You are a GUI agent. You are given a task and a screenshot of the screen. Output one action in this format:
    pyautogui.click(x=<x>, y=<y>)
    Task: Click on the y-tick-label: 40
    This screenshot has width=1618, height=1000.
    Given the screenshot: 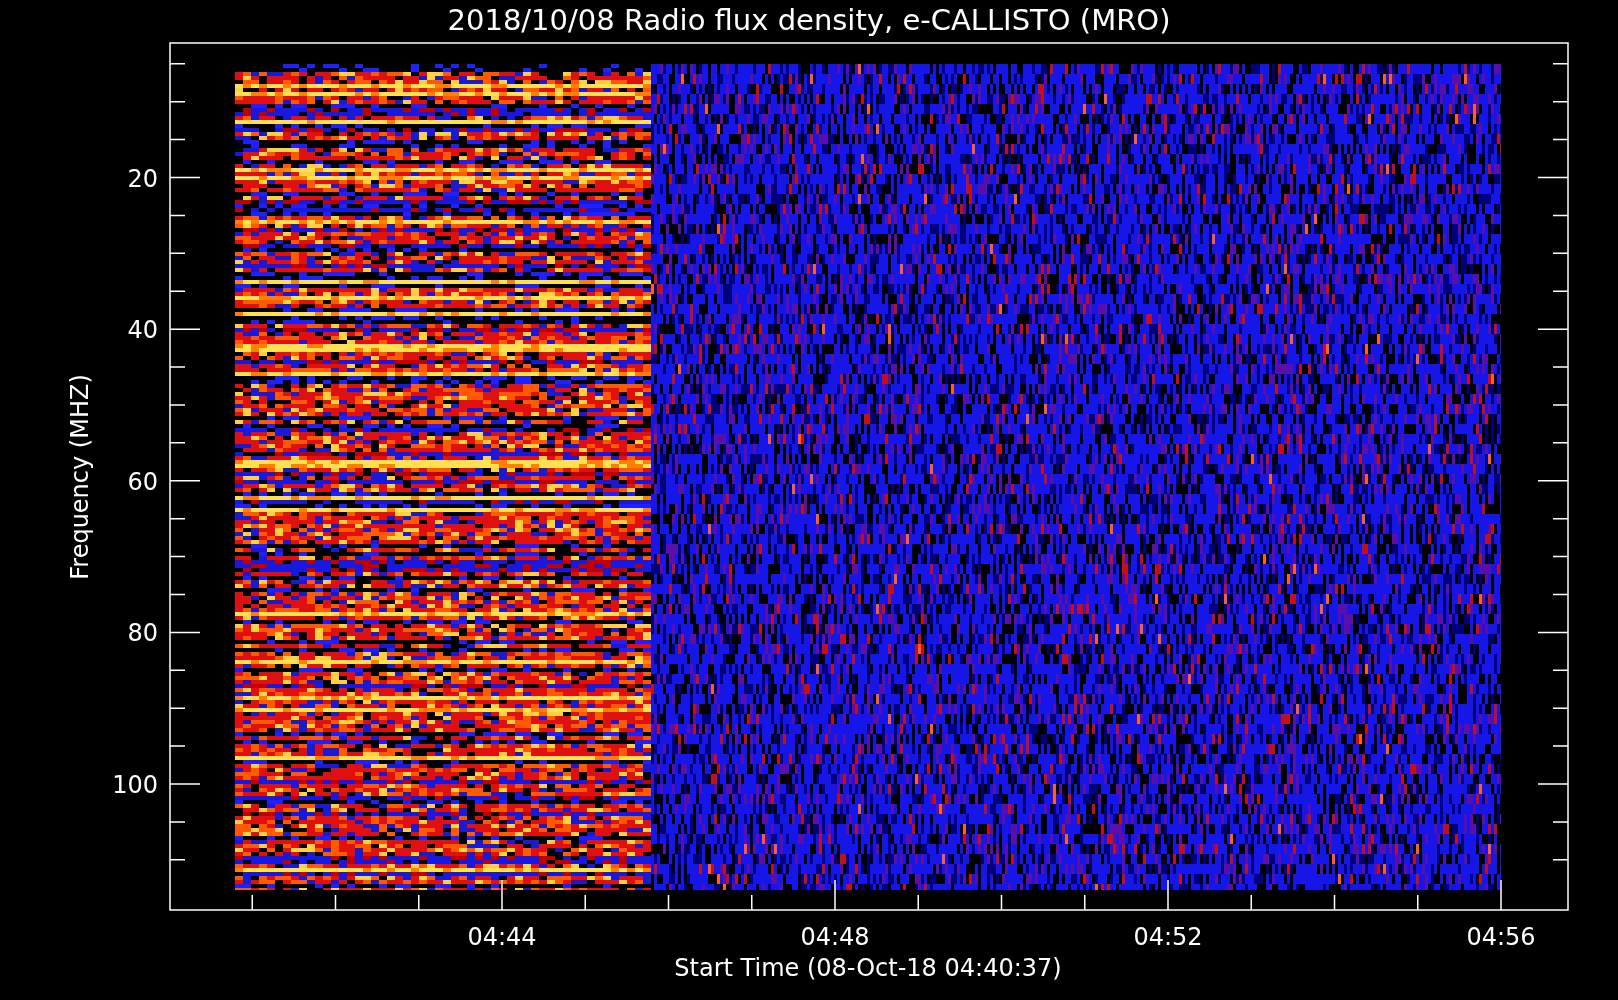 What is the action you would take?
    pyautogui.click(x=142, y=330)
    